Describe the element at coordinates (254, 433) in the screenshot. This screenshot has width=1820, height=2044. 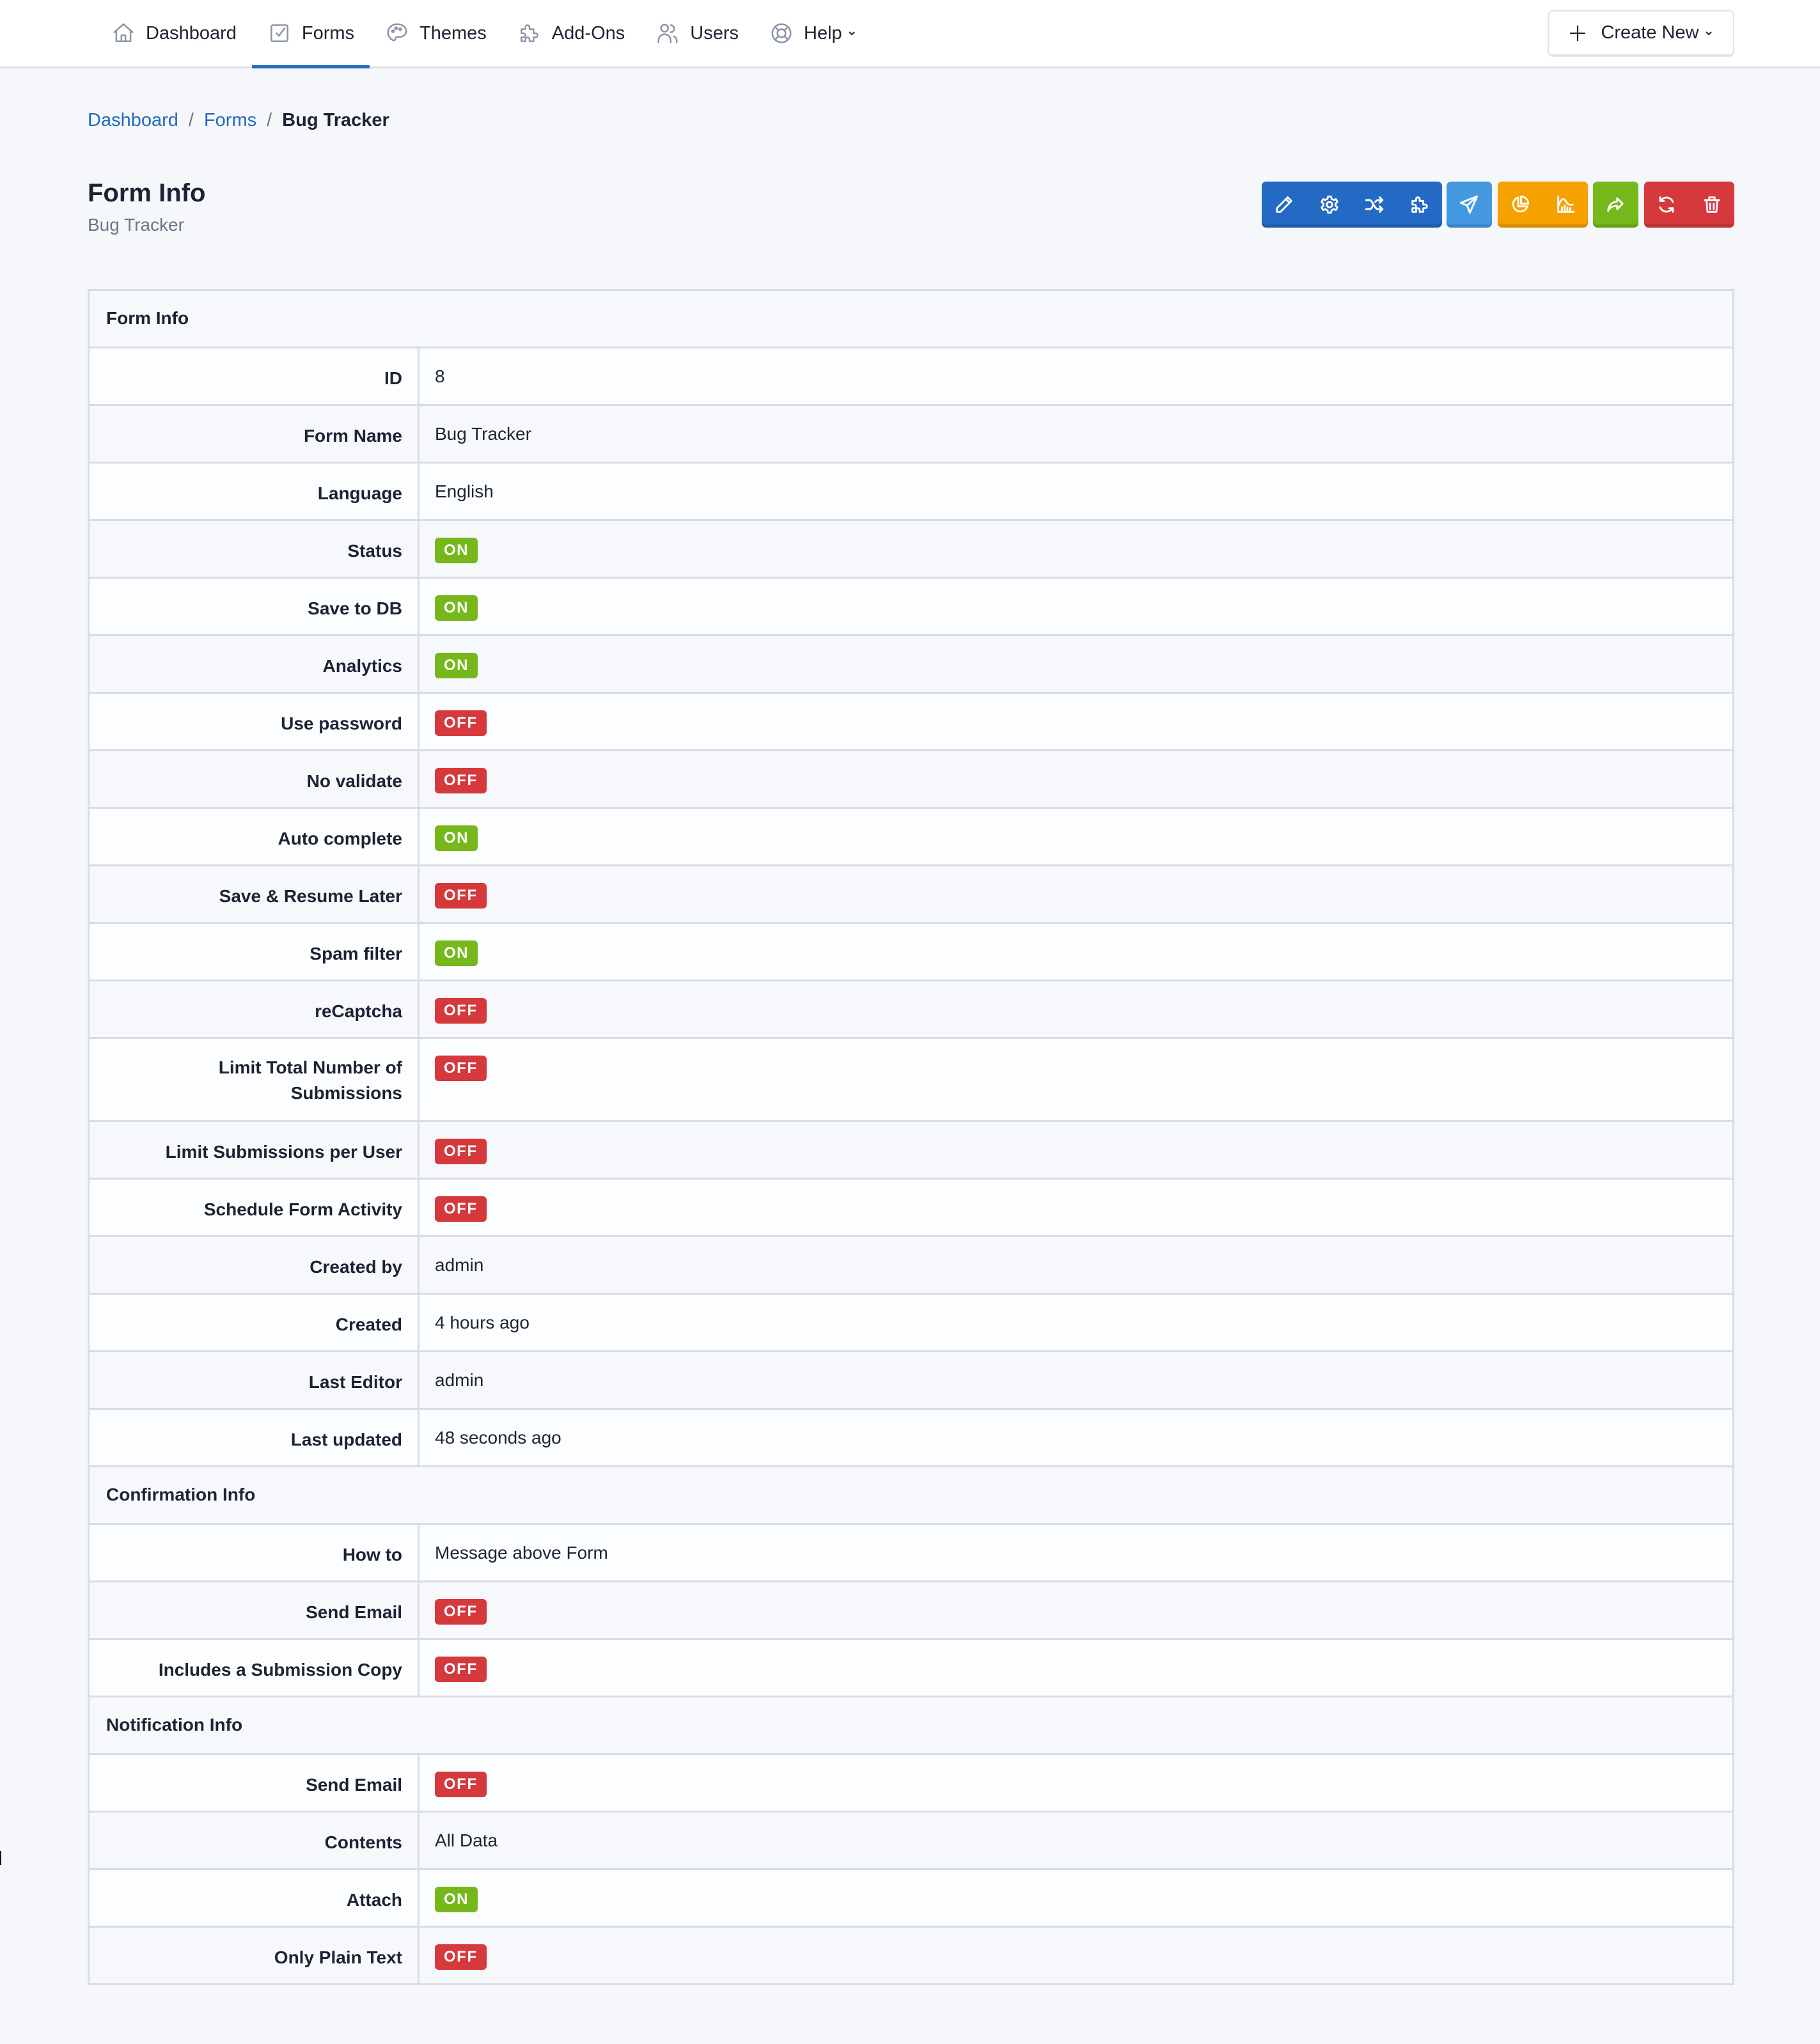
I see `row-label: Form Name` at that location.